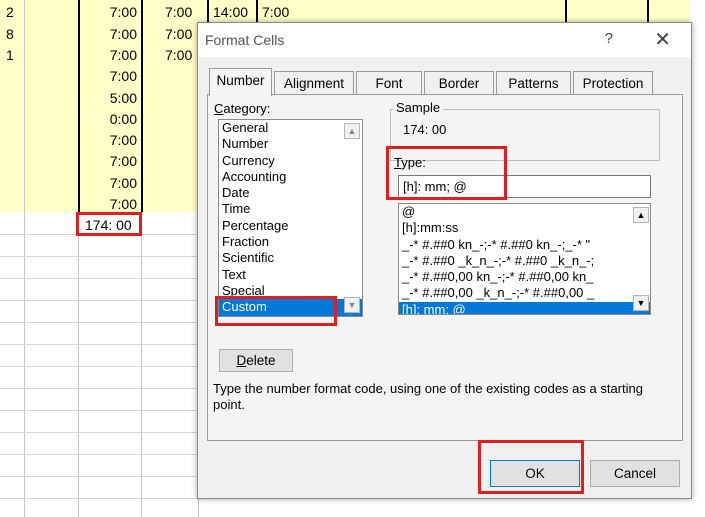 The height and width of the screenshot is (517, 705). Describe the element at coordinates (524, 293) in the screenshot. I see `format-code-item: _-* #.##0,00 _k_n_-;-* #.##0,00 _` at that location.